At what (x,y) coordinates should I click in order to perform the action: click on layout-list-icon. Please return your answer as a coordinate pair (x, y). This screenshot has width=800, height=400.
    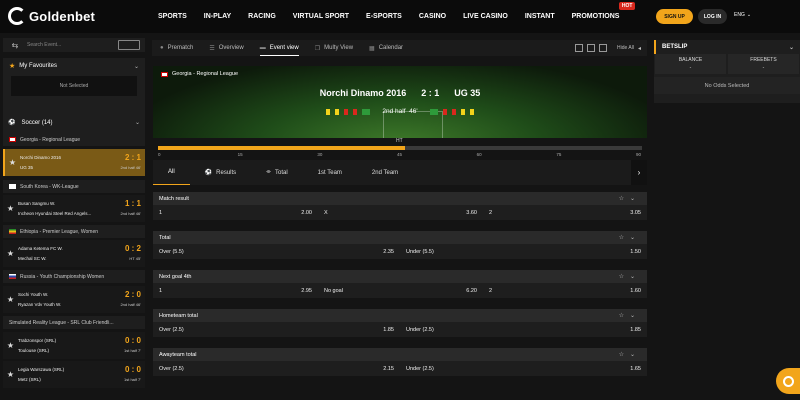
    Looking at the image, I should click on (579, 48).